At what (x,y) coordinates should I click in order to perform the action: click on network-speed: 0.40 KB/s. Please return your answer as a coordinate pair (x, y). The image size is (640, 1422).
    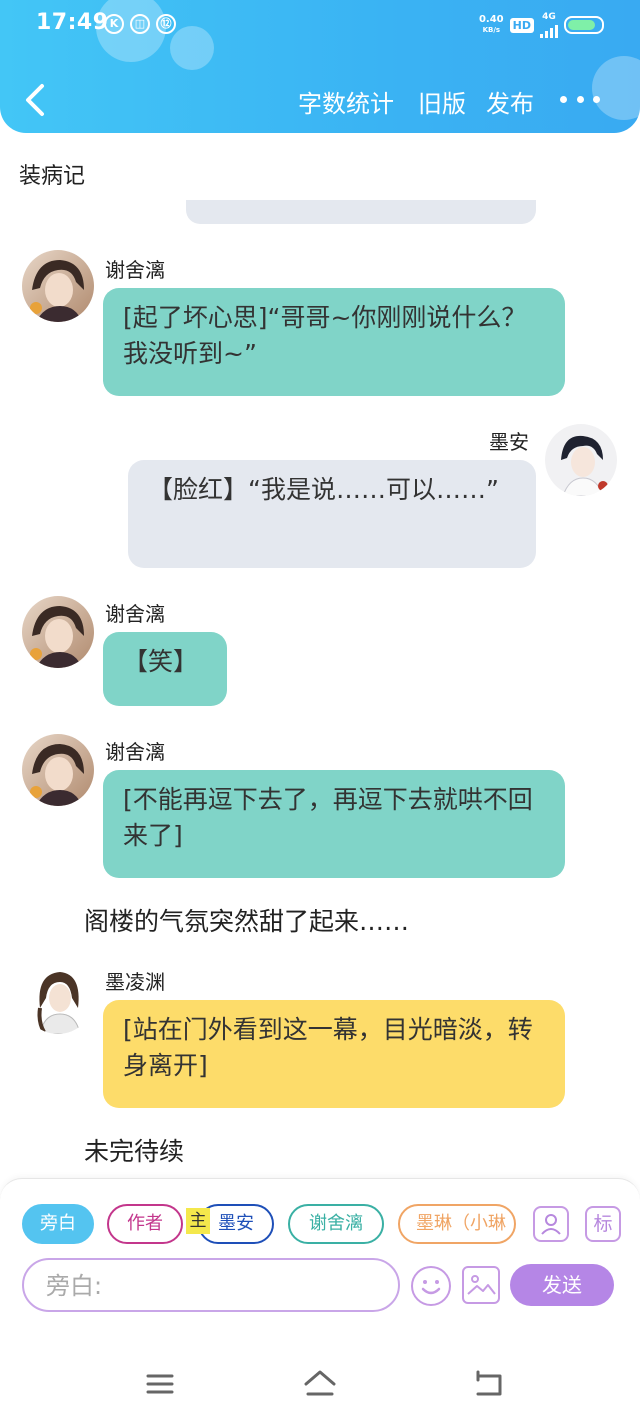
    Looking at the image, I should click on (491, 25).